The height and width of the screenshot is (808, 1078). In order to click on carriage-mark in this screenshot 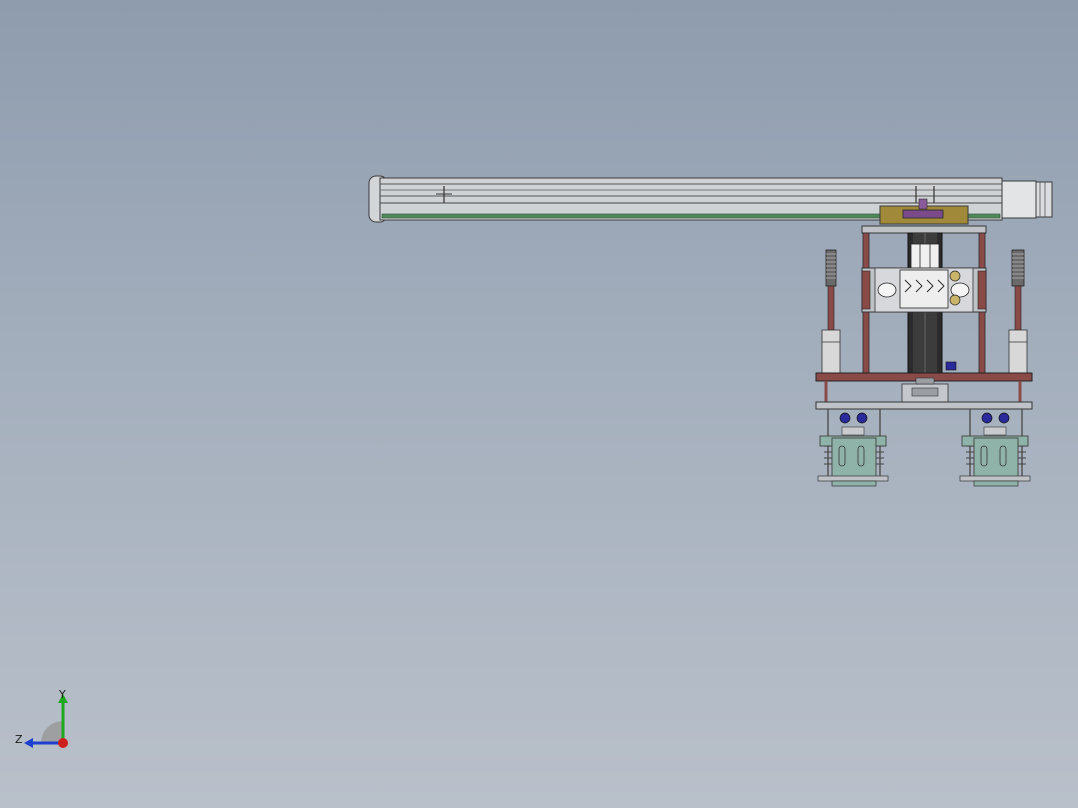, I will do `click(923, 214)`.